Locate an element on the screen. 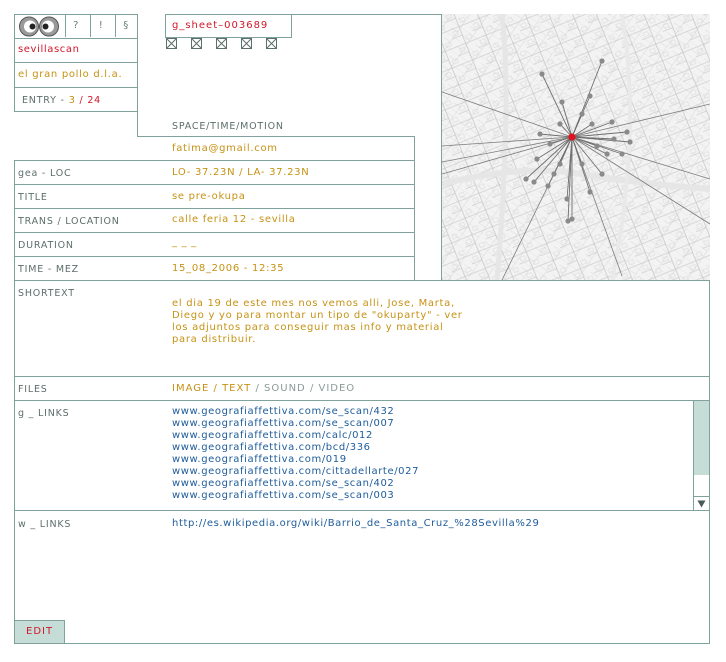 This screenshot has width=726, height=662. scrollbar-thumb is located at coordinates (701, 438).